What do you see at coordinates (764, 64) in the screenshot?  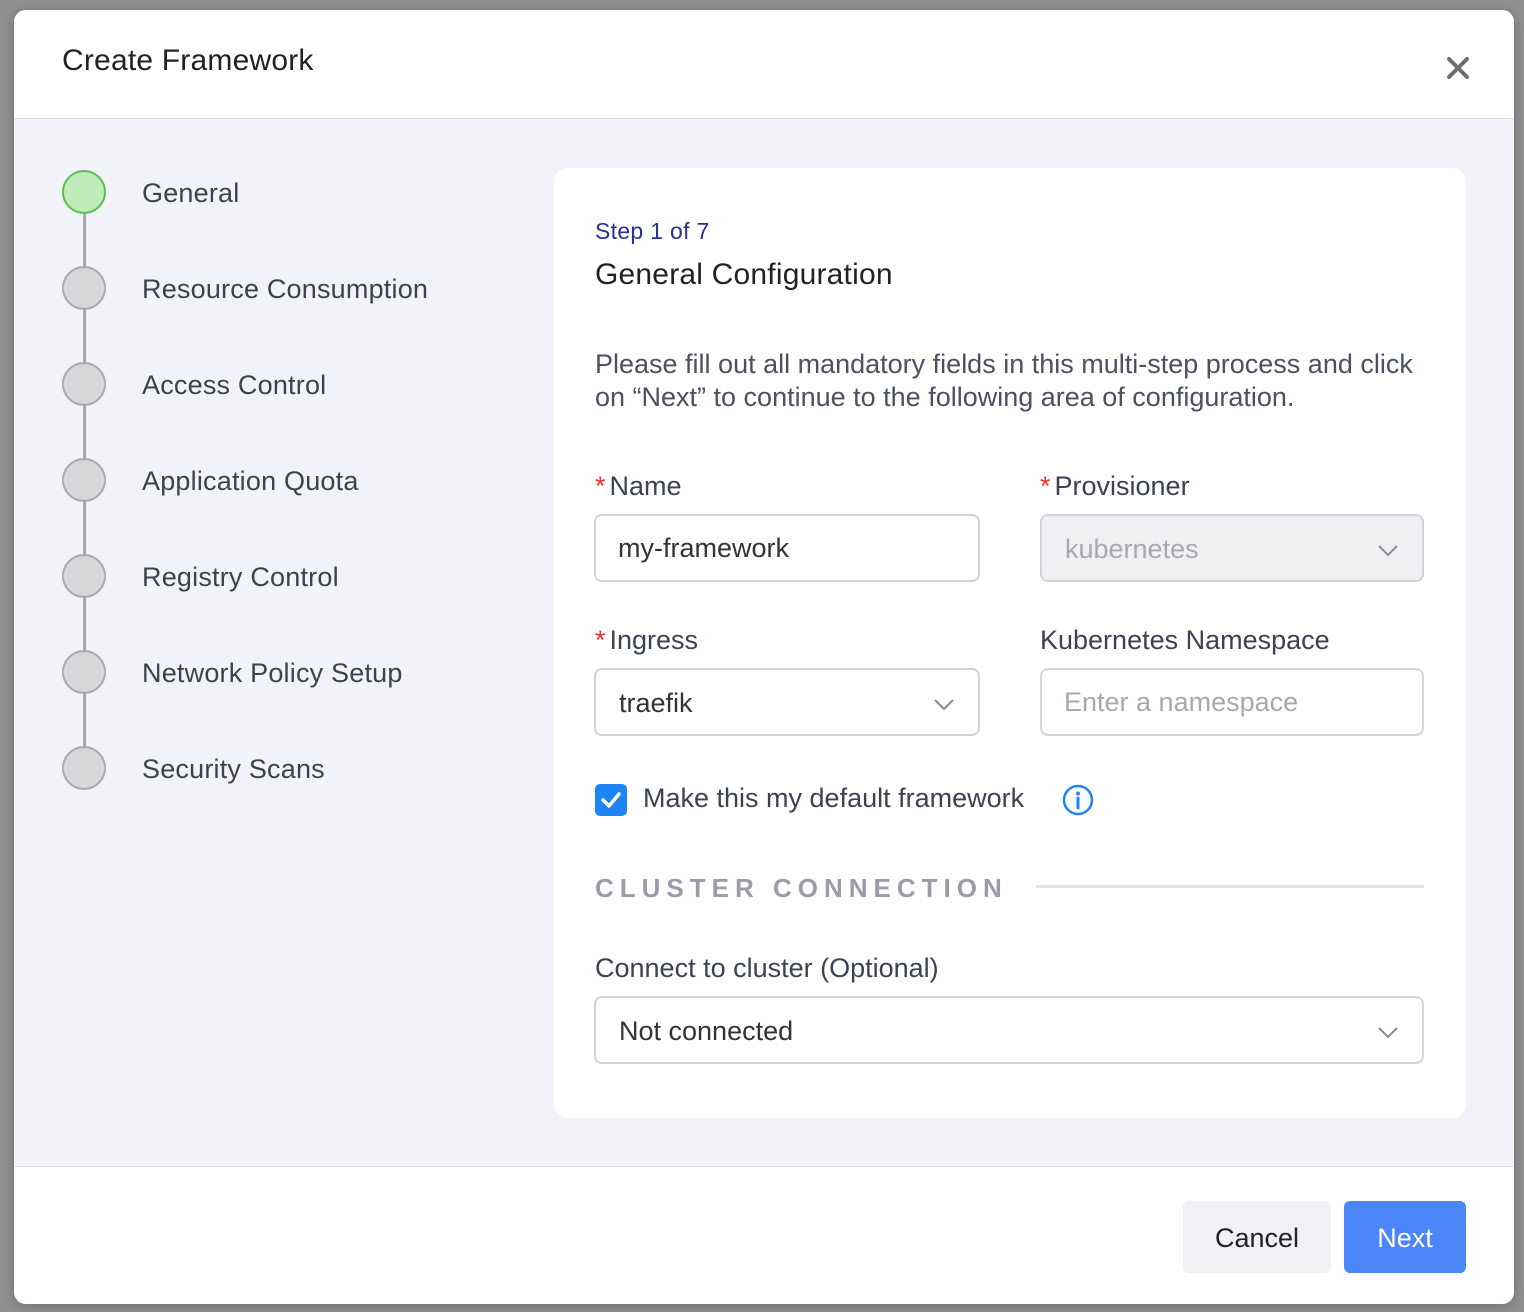 I see `modal-header: Create Framework` at bounding box center [764, 64].